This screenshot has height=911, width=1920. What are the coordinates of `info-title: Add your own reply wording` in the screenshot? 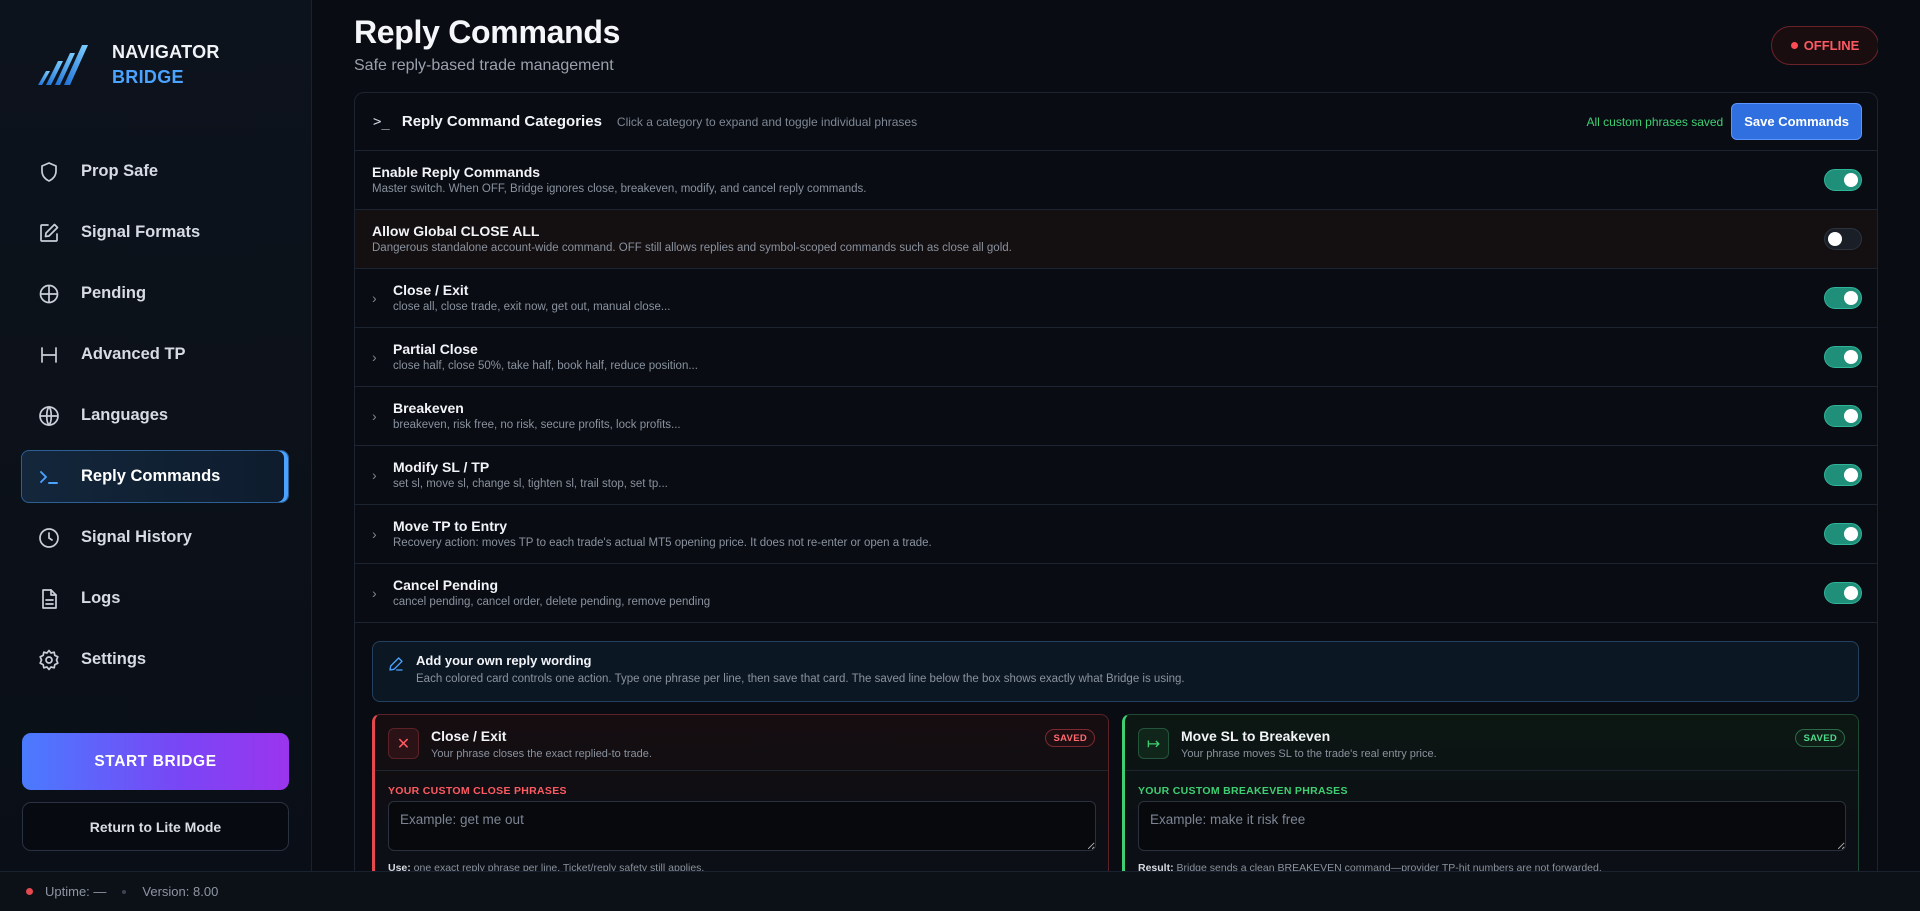 It's located at (504, 660).